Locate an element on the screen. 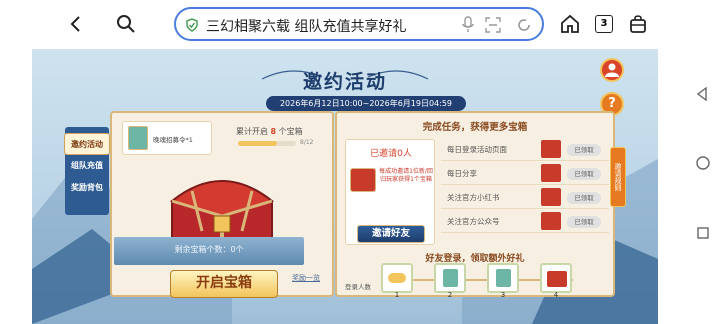  login-step: 4 is located at coordinates (556, 295).